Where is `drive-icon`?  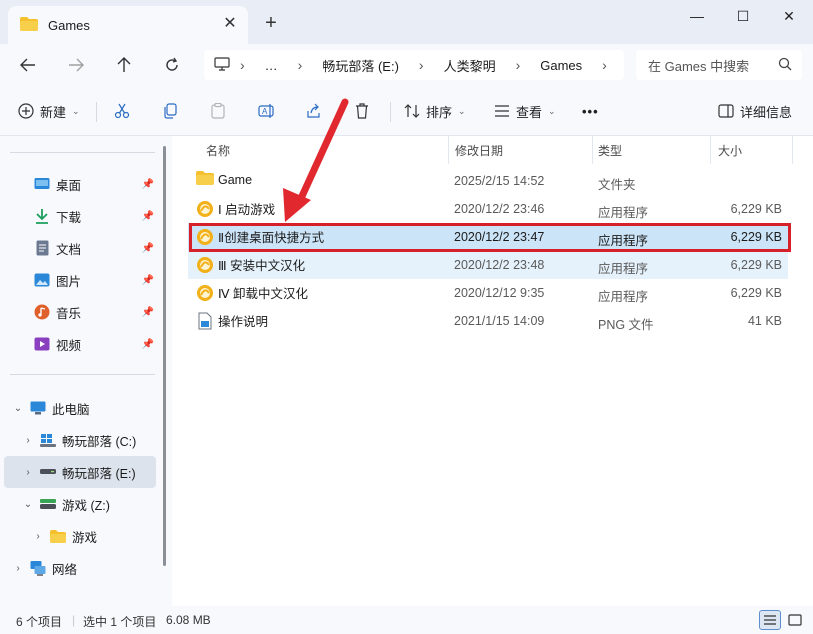 drive-icon is located at coordinates (48, 472).